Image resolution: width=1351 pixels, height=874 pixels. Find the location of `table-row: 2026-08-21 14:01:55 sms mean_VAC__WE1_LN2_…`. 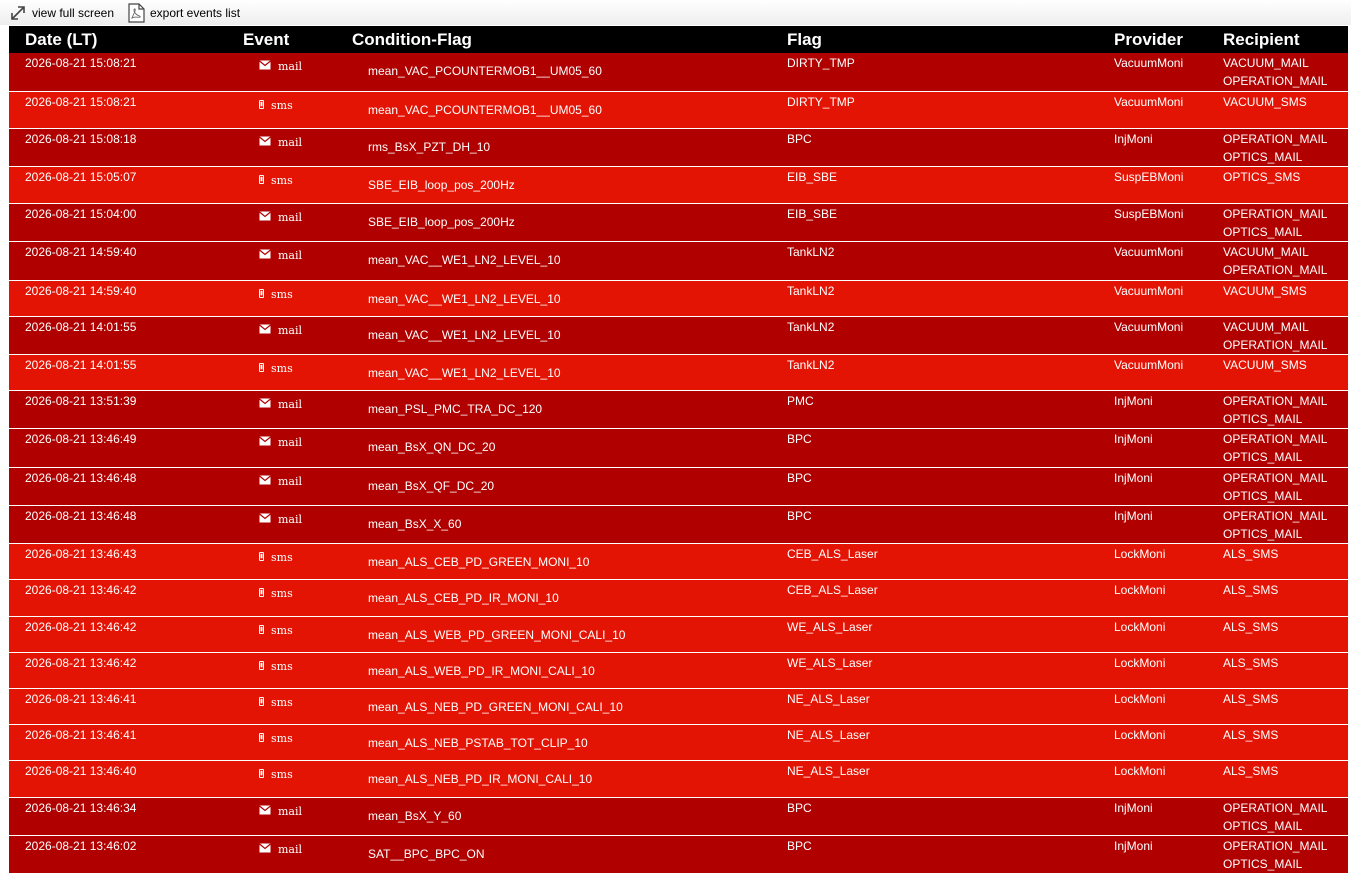

table-row: 2026-08-21 14:01:55 sms mean_VAC__WE1_LN2_… is located at coordinates (678, 373).